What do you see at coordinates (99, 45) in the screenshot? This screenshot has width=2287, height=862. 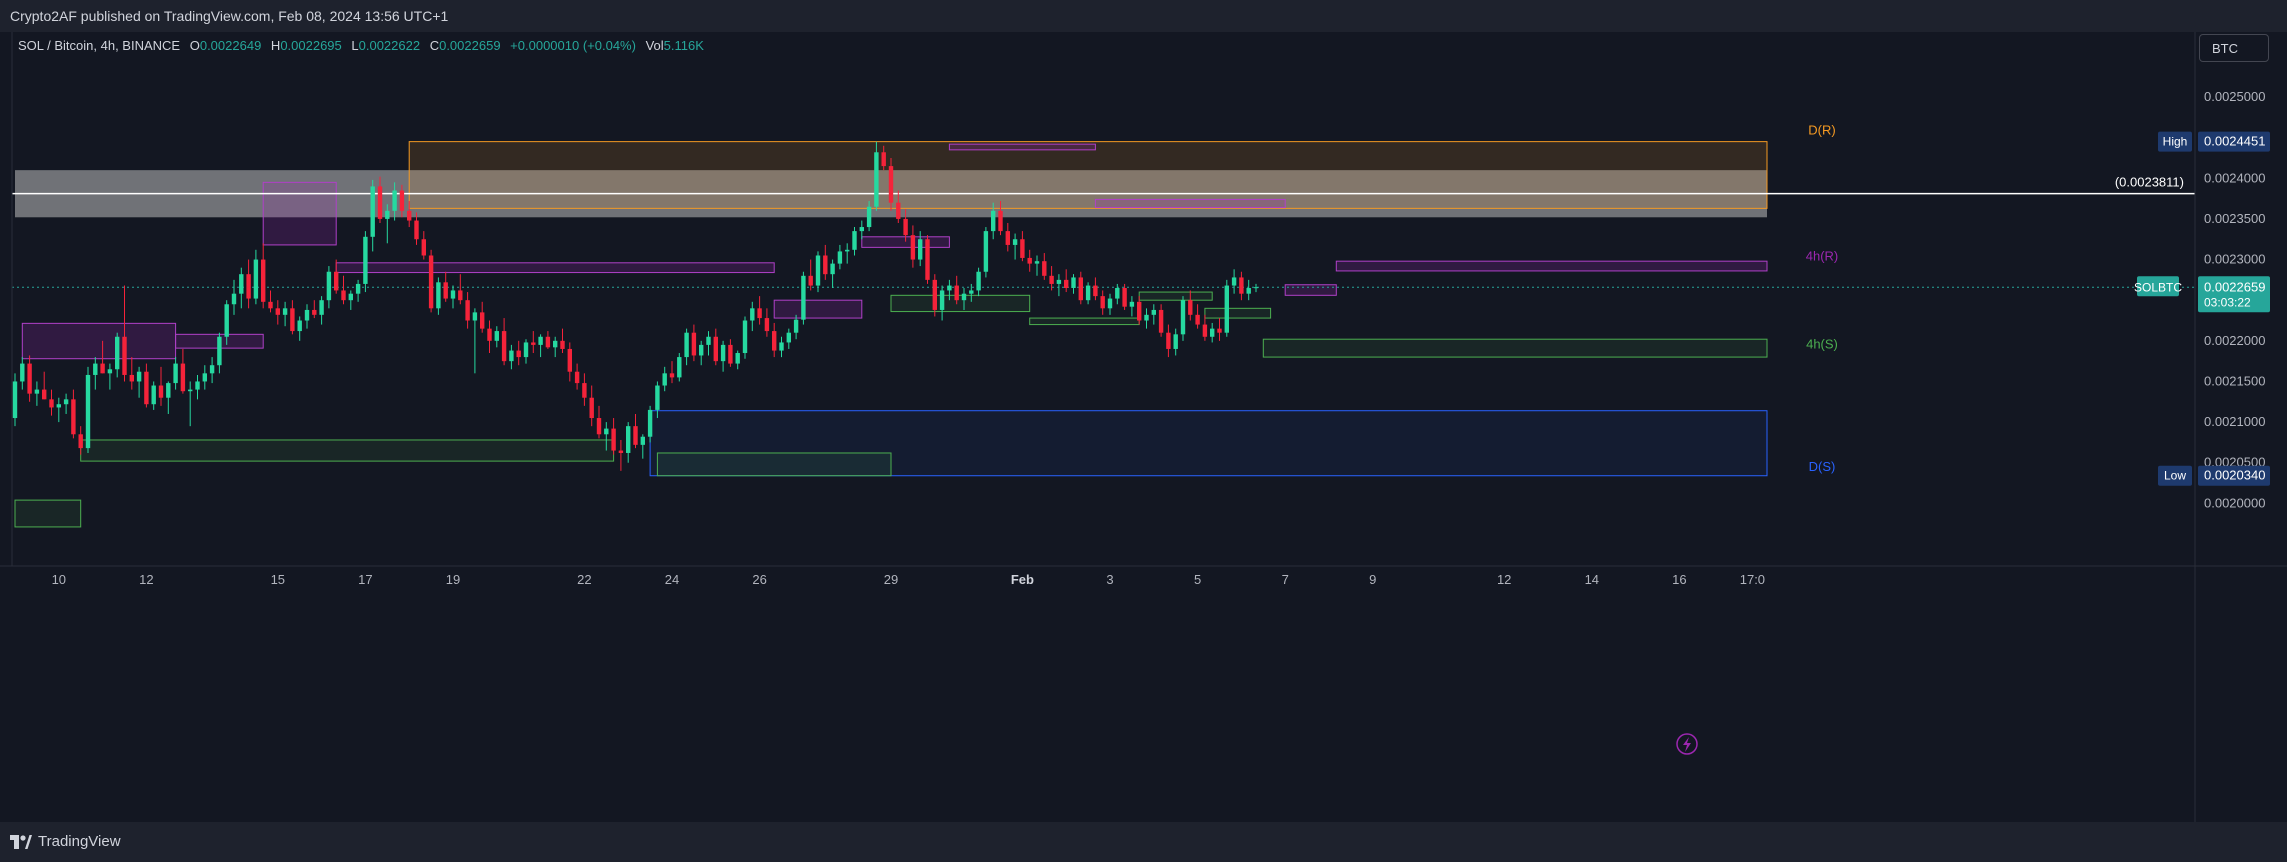 I see `symbol-title: SOL / Bitcoin, 4h, BINANCE` at bounding box center [99, 45].